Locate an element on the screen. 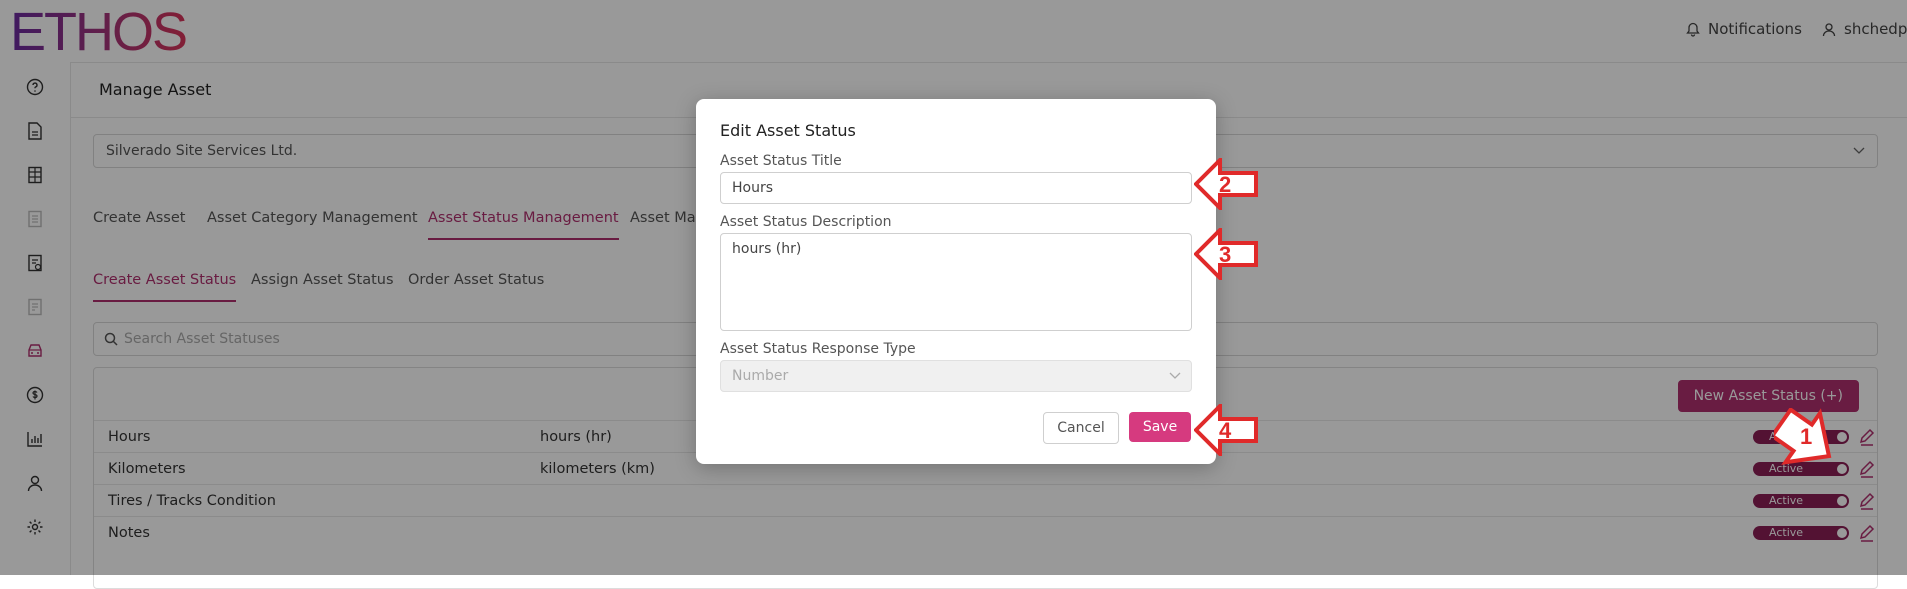 The width and height of the screenshot is (1907, 589). dialog-title: Edit Asset Status is located at coordinates (788, 130).